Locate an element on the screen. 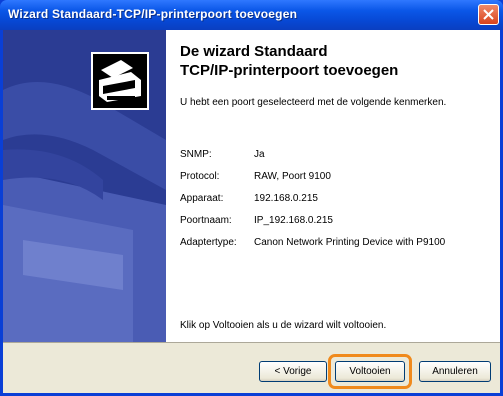 The width and height of the screenshot is (503, 396). detail-label: Poortnaam: is located at coordinates (206, 220).